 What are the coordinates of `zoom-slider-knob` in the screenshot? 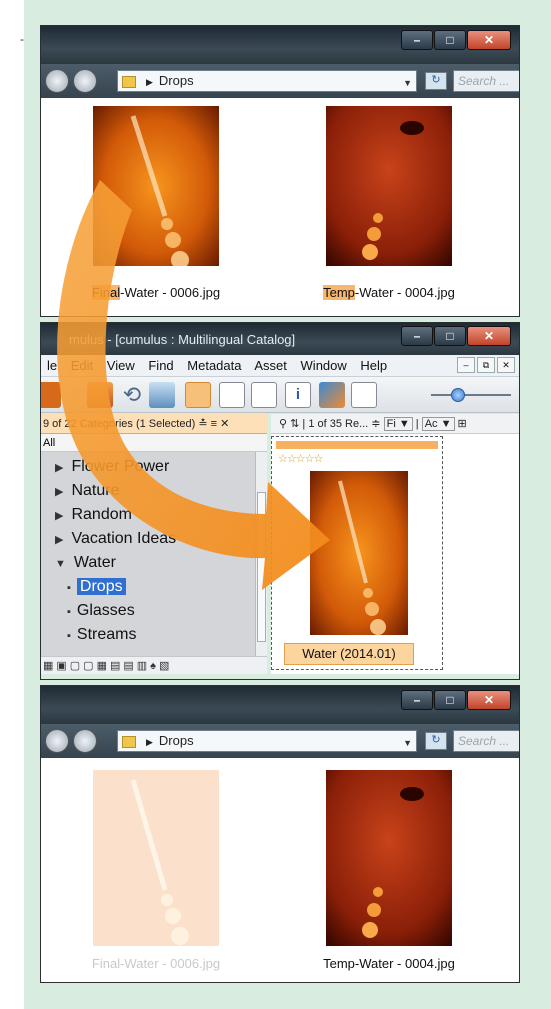 It's located at (458, 395).